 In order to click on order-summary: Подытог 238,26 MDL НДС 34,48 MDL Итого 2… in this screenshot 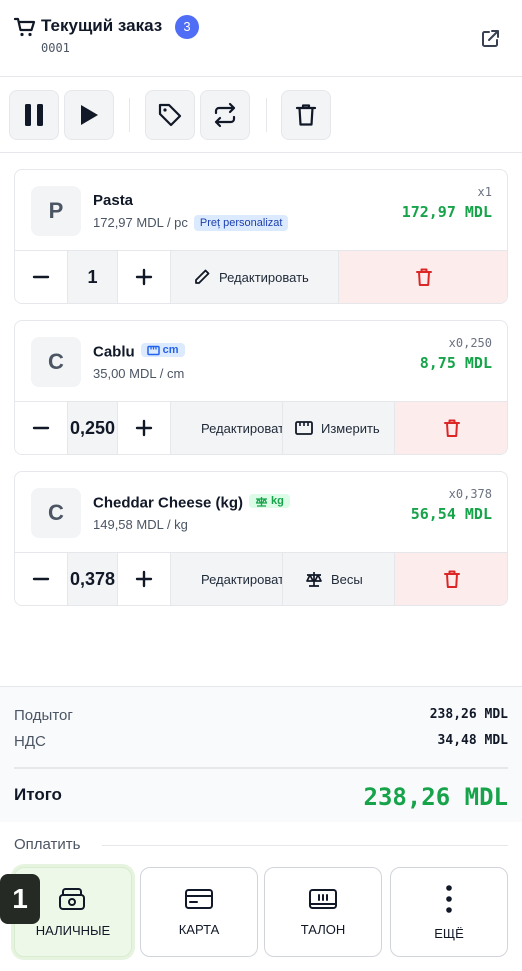, I will do `click(261, 754)`.